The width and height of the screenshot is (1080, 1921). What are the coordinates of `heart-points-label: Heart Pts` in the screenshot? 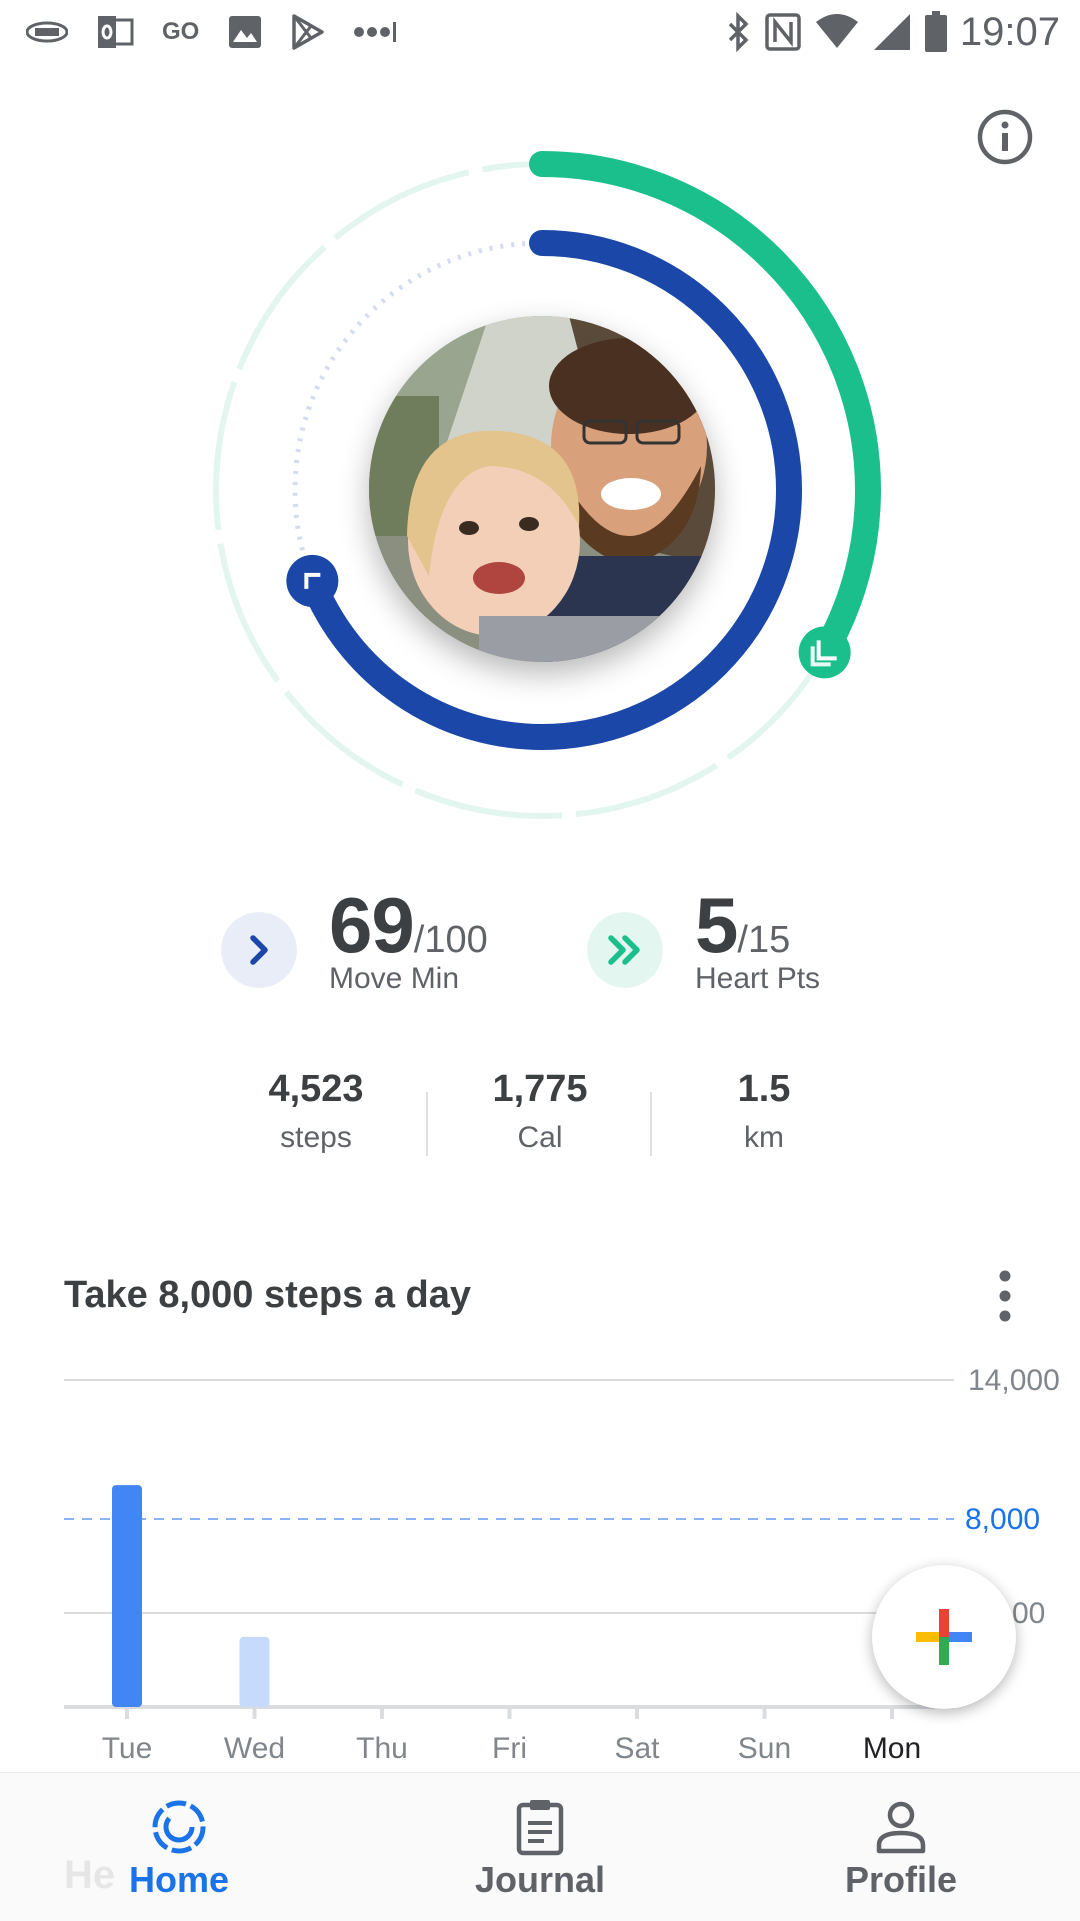 It's located at (758, 978).